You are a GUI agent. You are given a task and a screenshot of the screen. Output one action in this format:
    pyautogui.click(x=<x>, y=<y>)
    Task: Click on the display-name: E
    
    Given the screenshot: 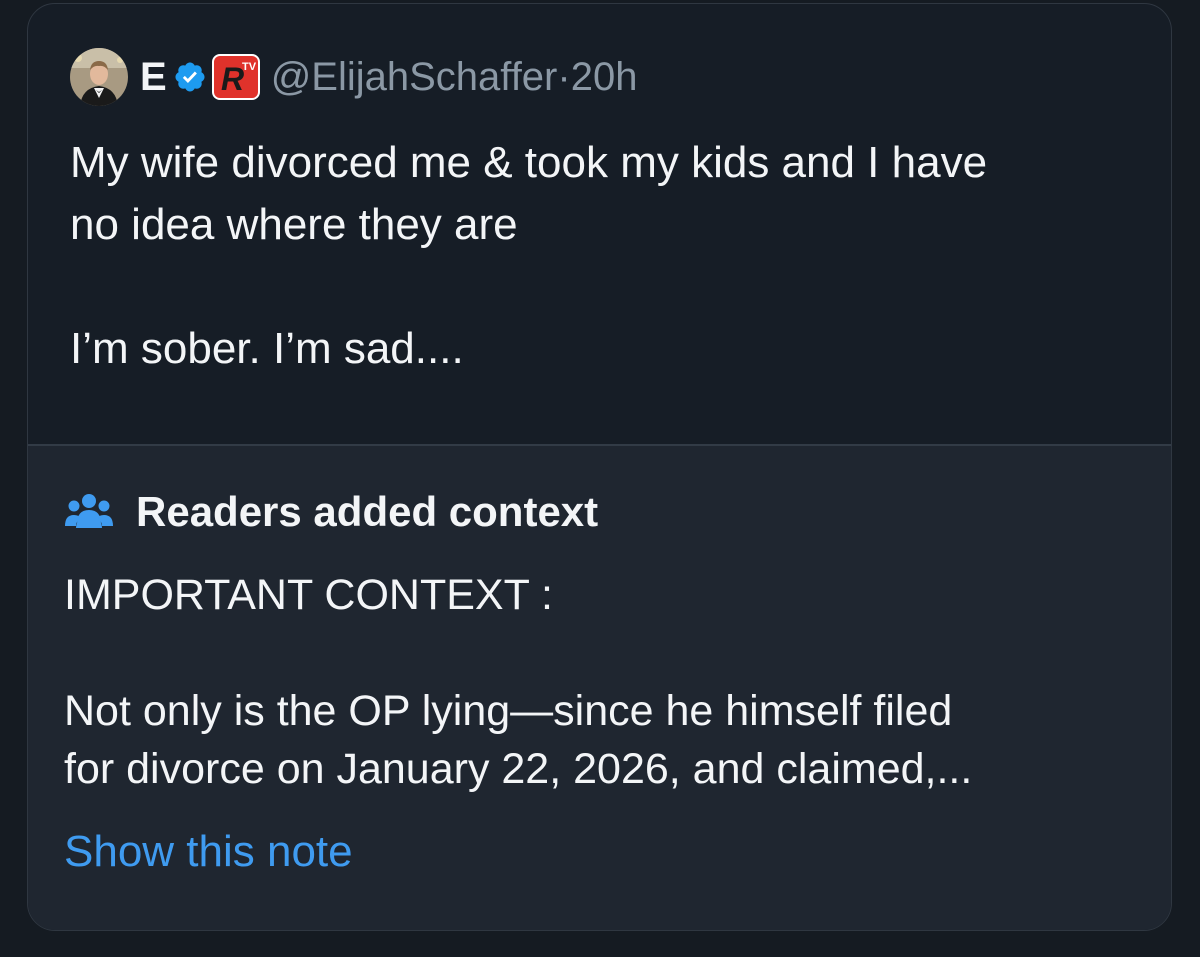 What is the action you would take?
    pyautogui.click(x=153, y=77)
    